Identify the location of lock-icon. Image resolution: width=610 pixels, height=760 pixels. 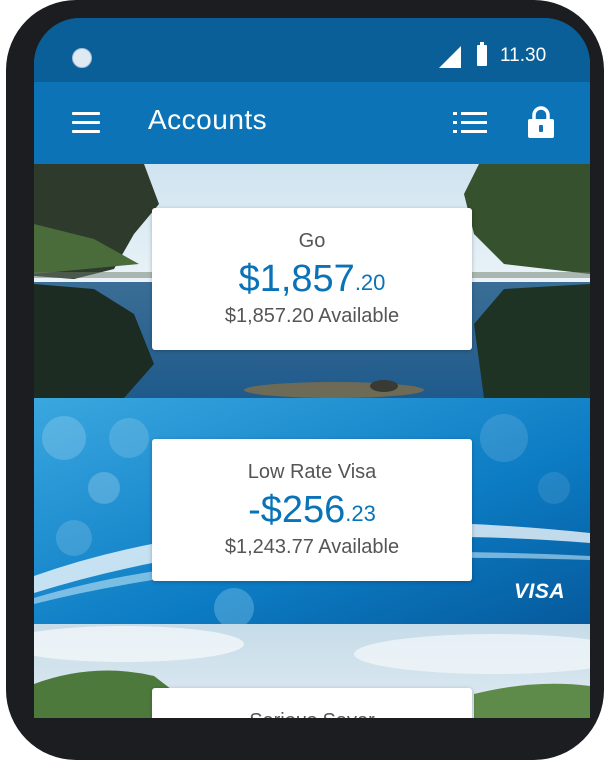
(541, 122).